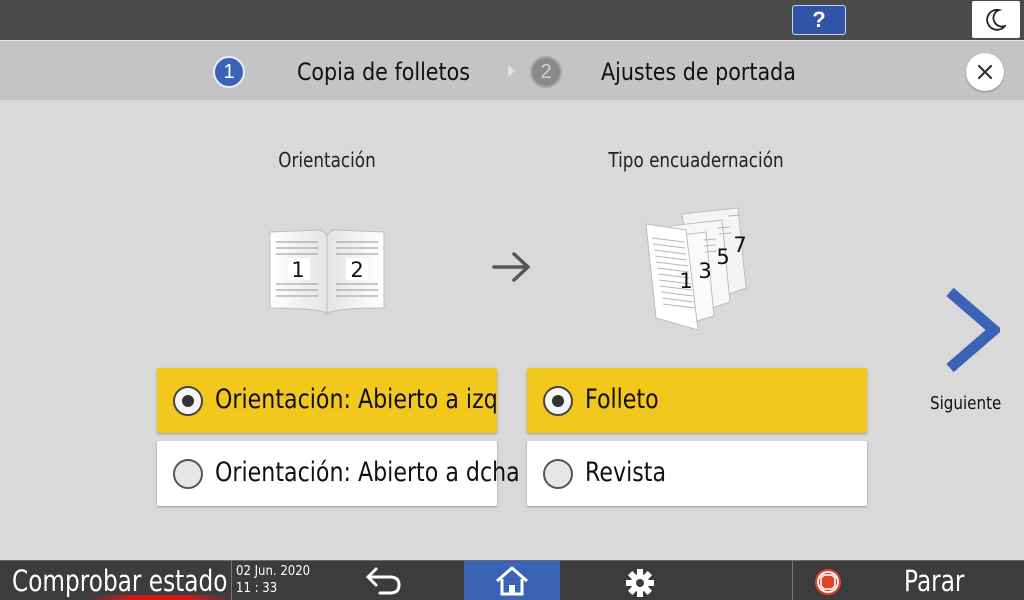  I want to click on help-icon: ?, so click(819, 19).